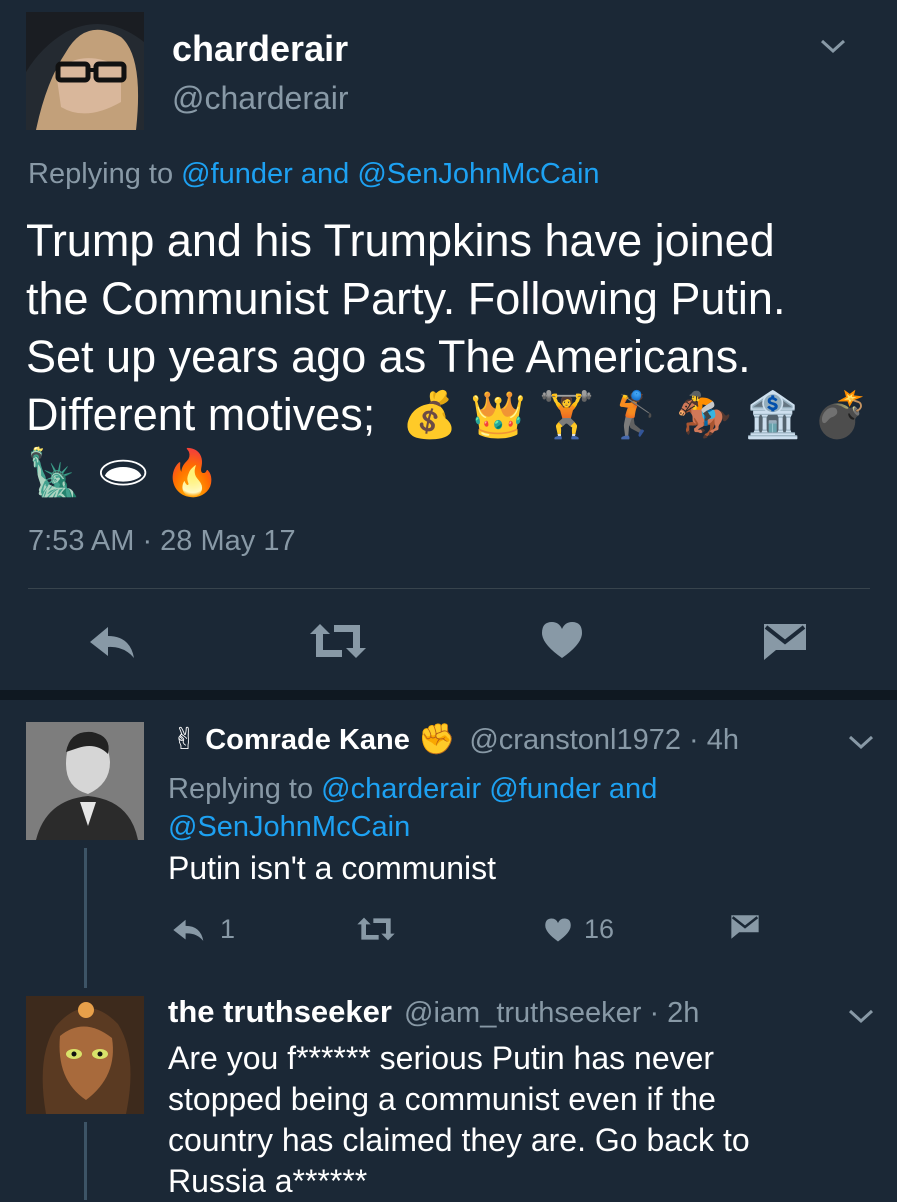 The image size is (897, 1202). I want to click on emoji-fire: 🔥, so click(192, 472).